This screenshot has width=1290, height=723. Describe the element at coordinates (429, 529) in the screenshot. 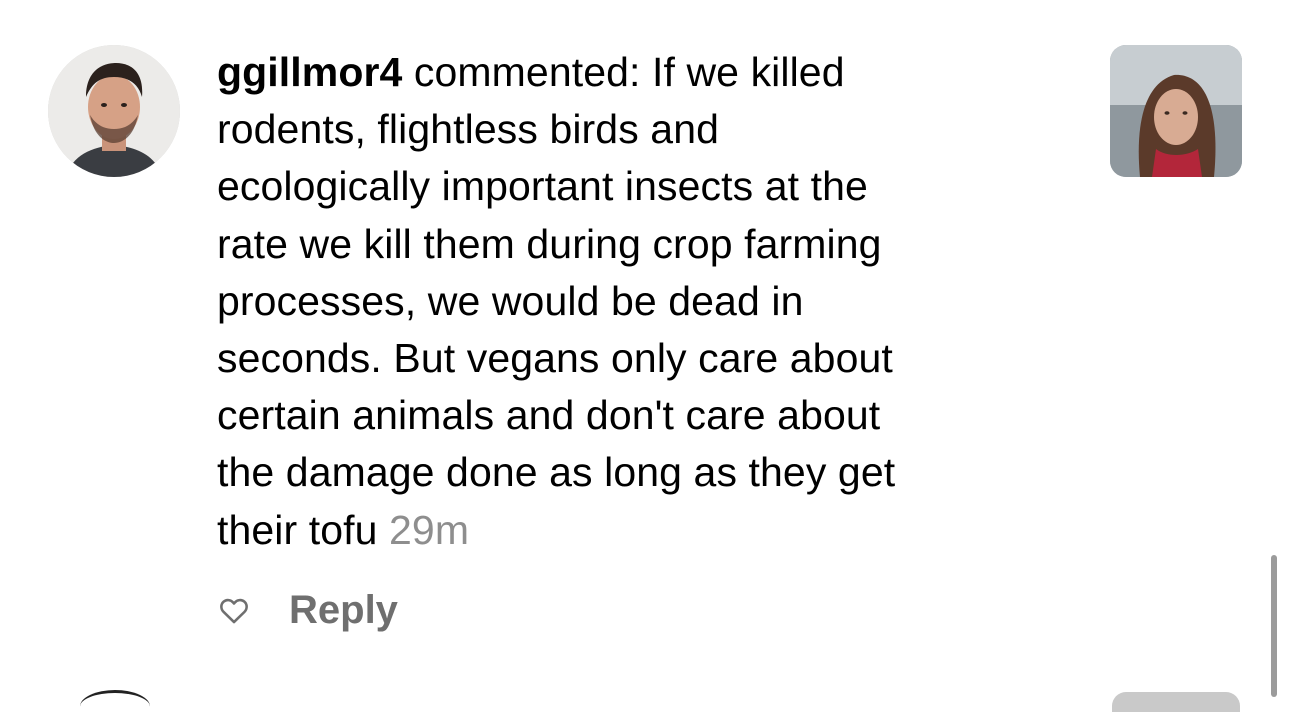

I see `comment-timestamp: 29m` at that location.